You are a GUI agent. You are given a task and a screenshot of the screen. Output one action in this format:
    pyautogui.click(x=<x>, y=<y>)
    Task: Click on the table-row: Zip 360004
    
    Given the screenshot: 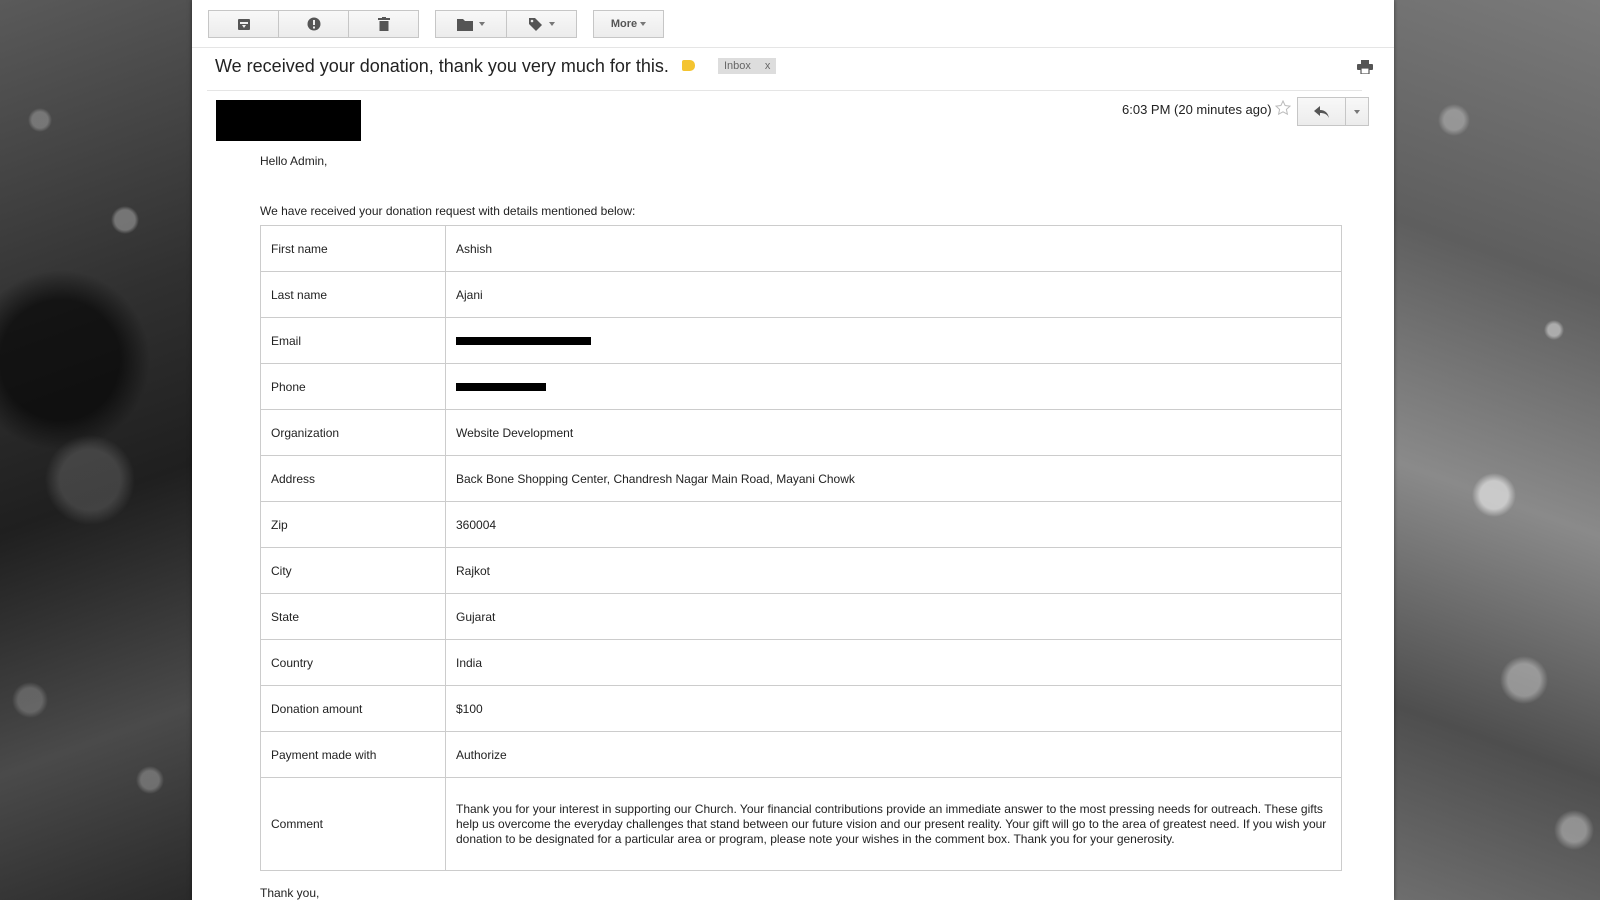 What is the action you would take?
    pyautogui.click(x=801, y=524)
    